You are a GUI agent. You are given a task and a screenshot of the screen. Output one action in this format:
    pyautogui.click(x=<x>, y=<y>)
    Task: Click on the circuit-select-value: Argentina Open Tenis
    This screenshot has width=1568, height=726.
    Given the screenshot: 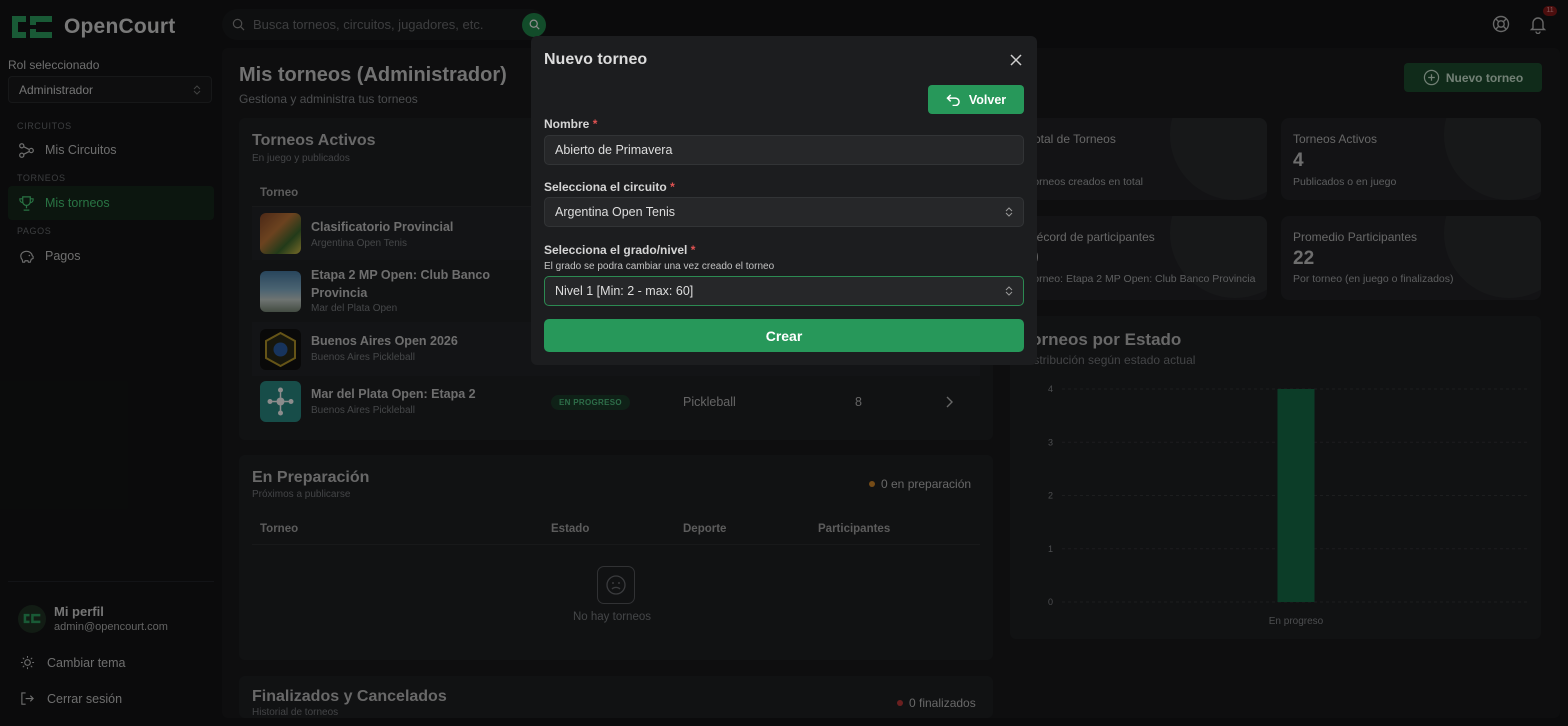 What is the action you would take?
    pyautogui.click(x=615, y=212)
    